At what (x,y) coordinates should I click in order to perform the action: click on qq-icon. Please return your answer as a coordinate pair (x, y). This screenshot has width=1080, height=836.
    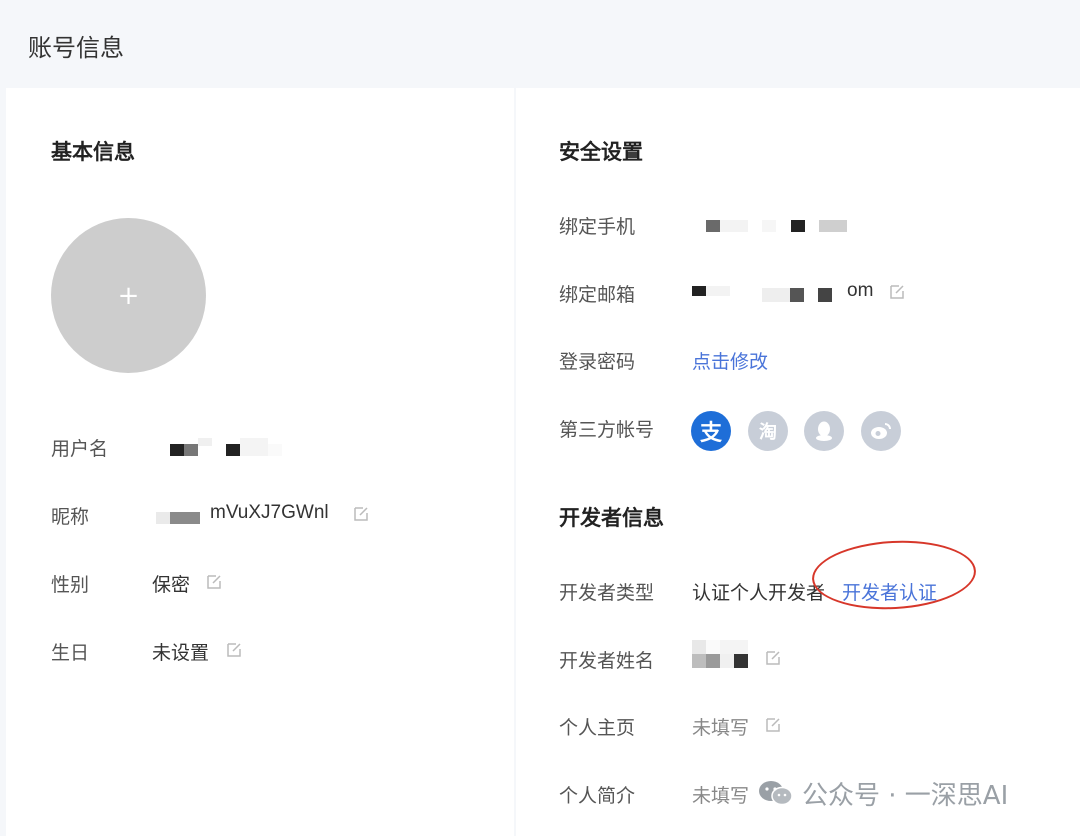
    Looking at the image, I should click on (824, 431).